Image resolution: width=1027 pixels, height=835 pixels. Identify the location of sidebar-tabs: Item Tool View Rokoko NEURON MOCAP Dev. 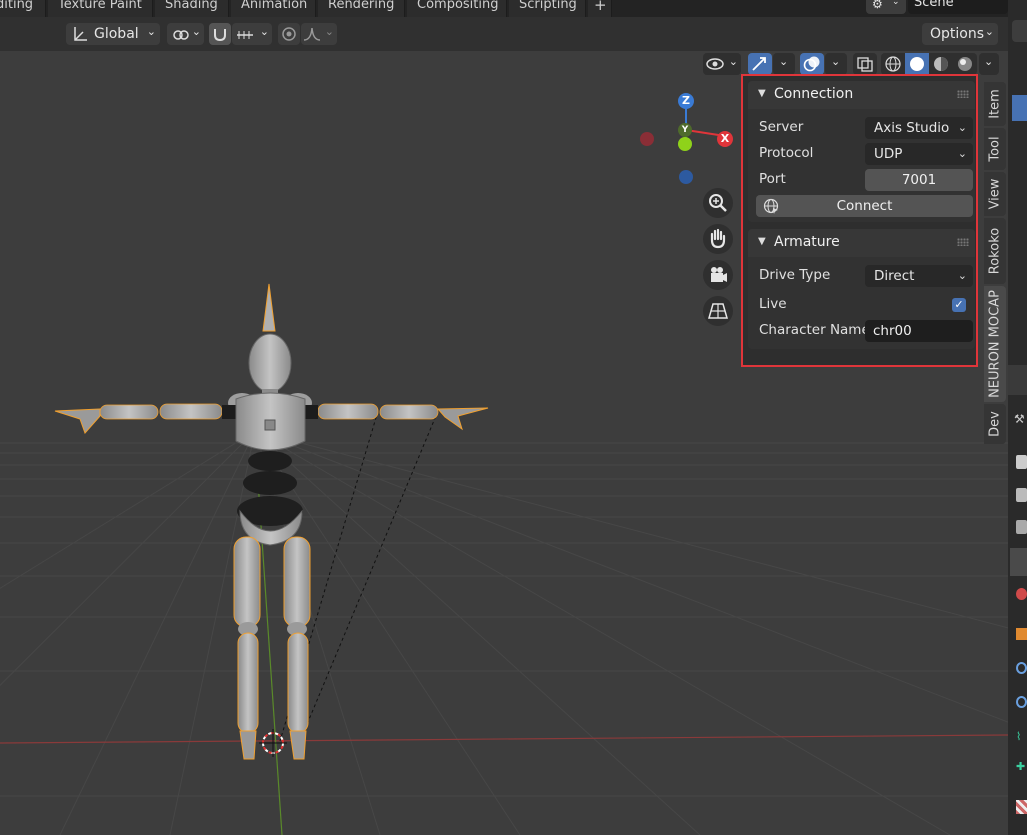
(995, 263).